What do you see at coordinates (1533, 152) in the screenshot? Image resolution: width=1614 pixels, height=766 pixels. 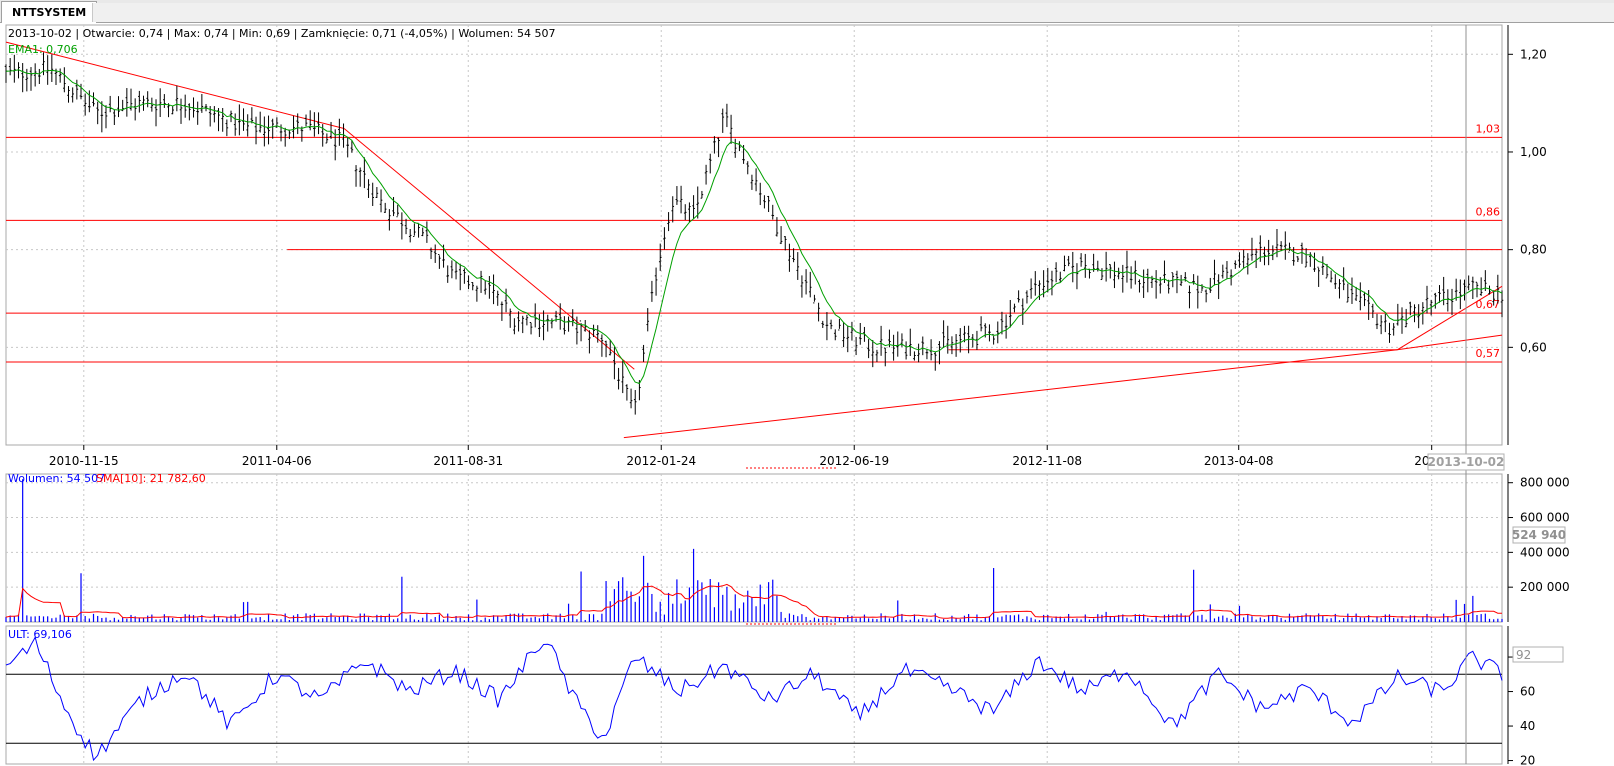 I see `y-tick-label: 1,00` at bounding box center [1533, 152].